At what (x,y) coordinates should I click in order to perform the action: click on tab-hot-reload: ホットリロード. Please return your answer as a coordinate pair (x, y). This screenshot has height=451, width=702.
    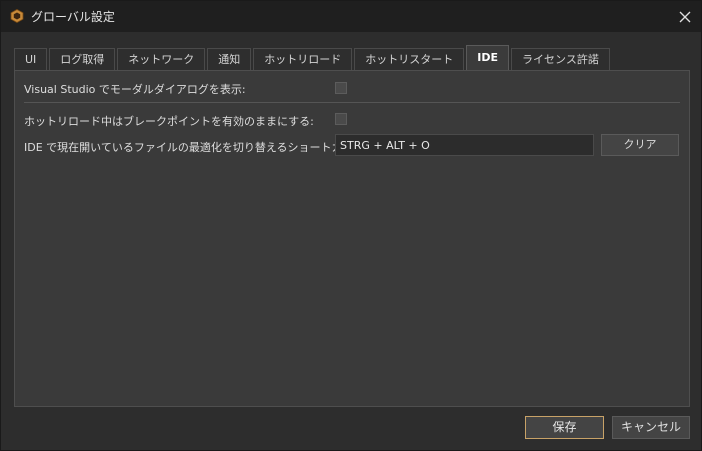
    Looking at the image, I should click on (303, 59).